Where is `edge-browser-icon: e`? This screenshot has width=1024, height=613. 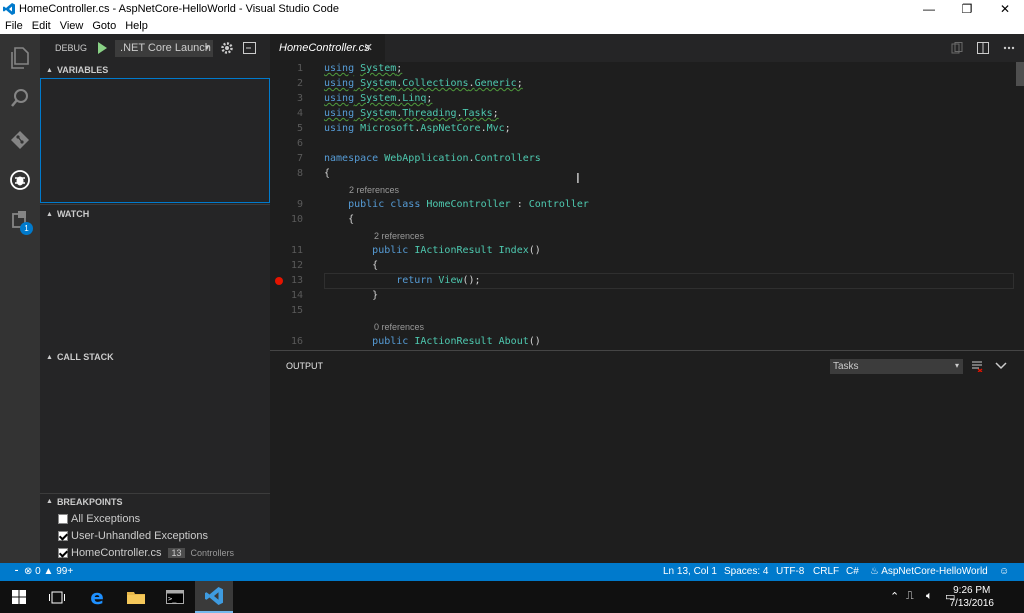 edge-browser-icon: e is located at coordinates (97, 597).